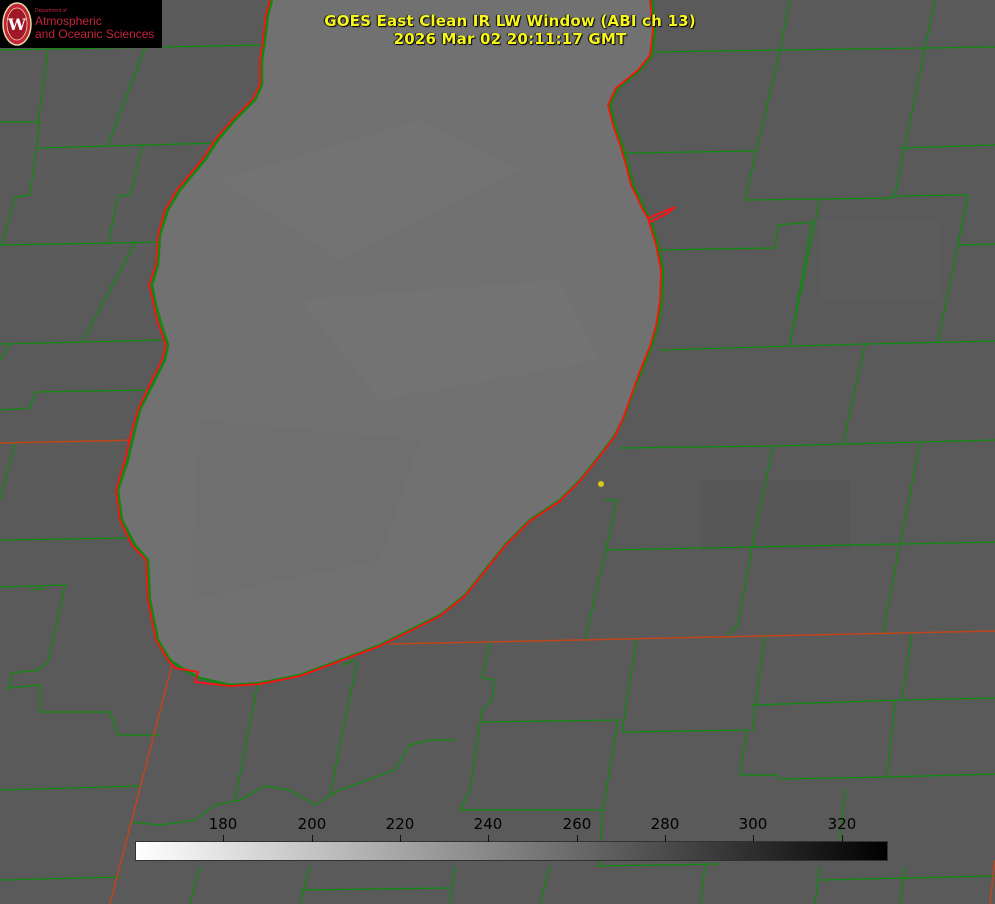 The image size is (995, 904). Describe the element at coordinates (312, 824) in the screenshot. I see `colorbar-tick-label: 200` at that location.